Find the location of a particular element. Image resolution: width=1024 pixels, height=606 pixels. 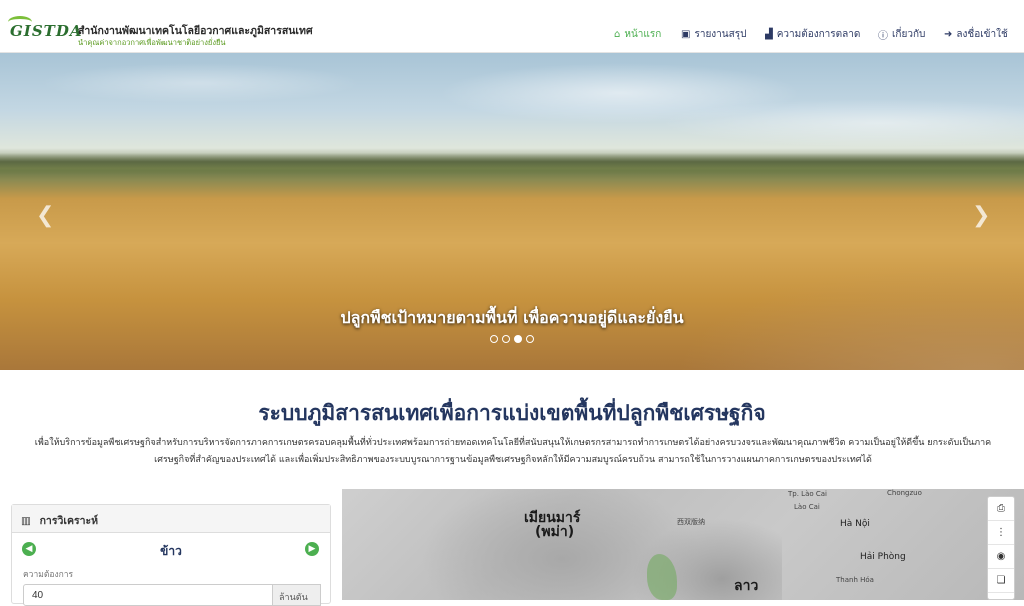

nav-about: ⓘ เกี่ยวกับ is located at coordinates (902, 34).